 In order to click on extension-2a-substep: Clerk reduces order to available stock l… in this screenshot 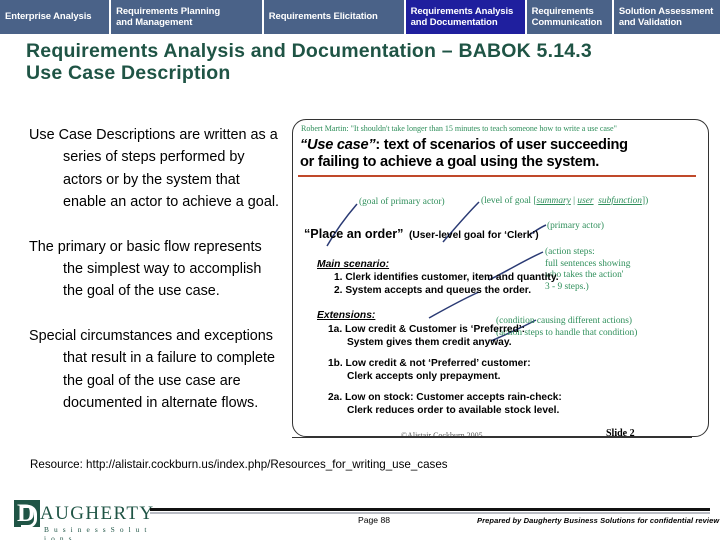, I will do `click(453, 410)`.